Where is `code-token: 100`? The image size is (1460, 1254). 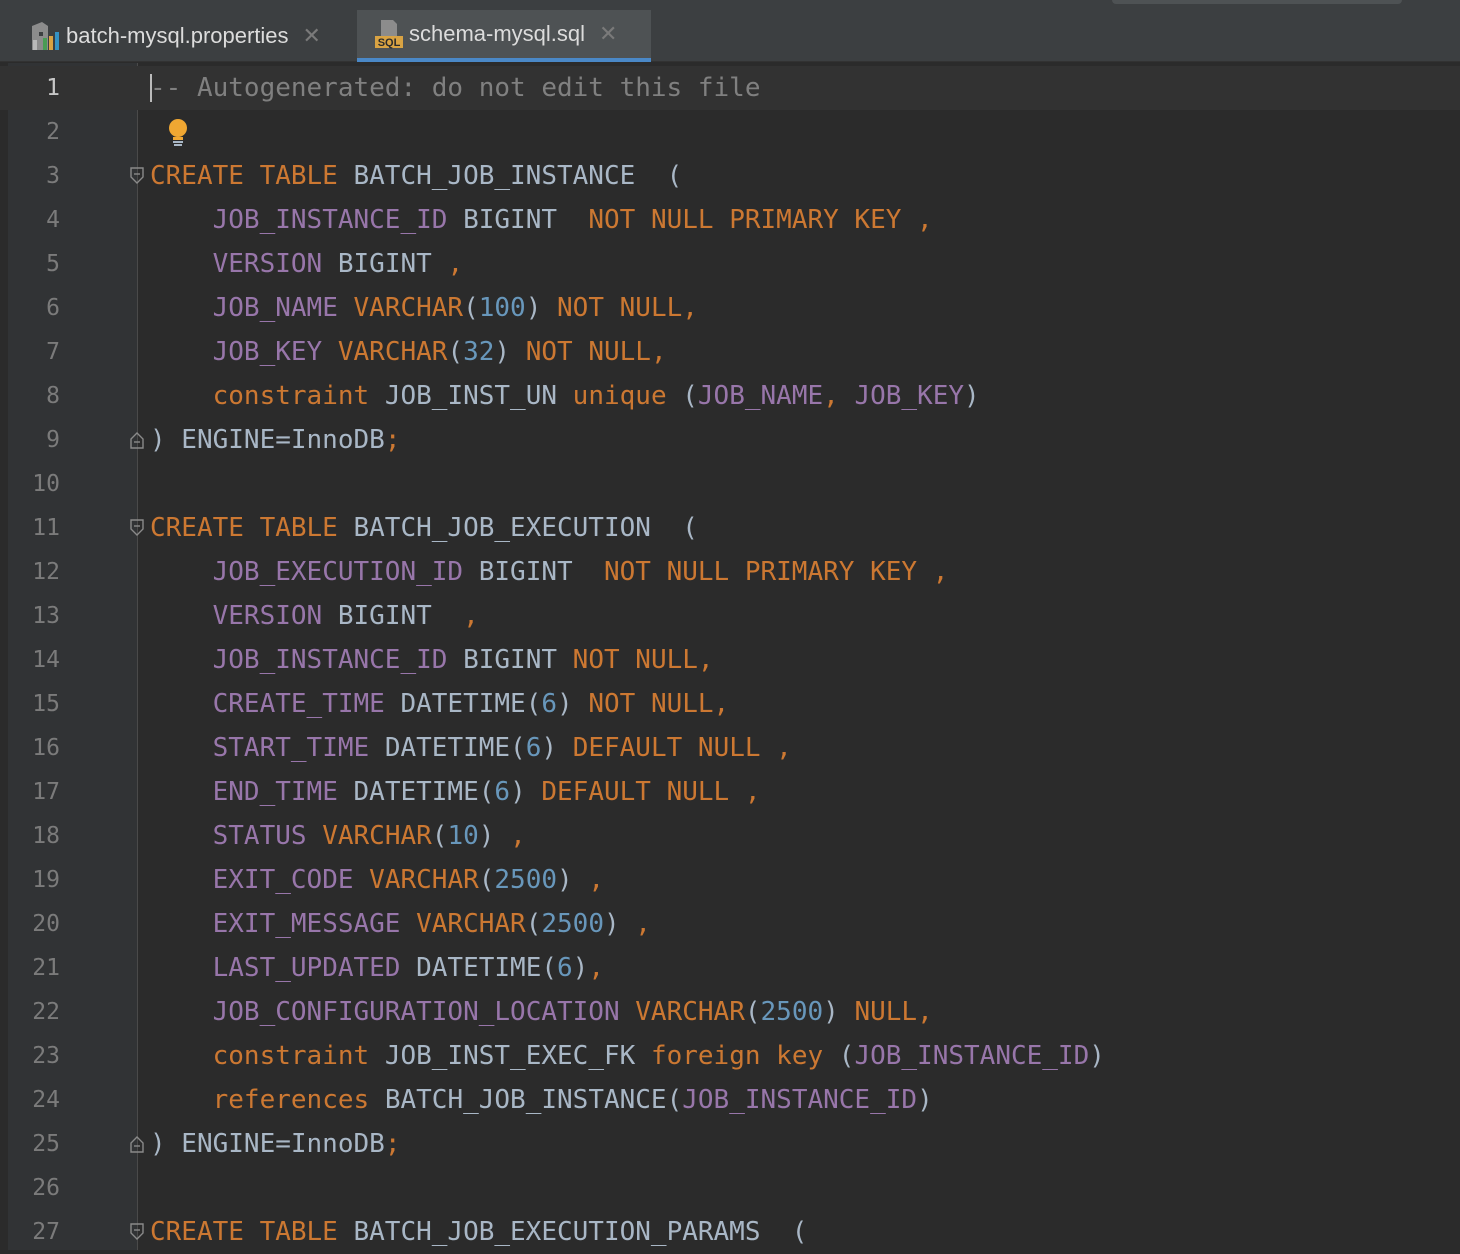 code-token: 100 is located at coordinates (502, 308).